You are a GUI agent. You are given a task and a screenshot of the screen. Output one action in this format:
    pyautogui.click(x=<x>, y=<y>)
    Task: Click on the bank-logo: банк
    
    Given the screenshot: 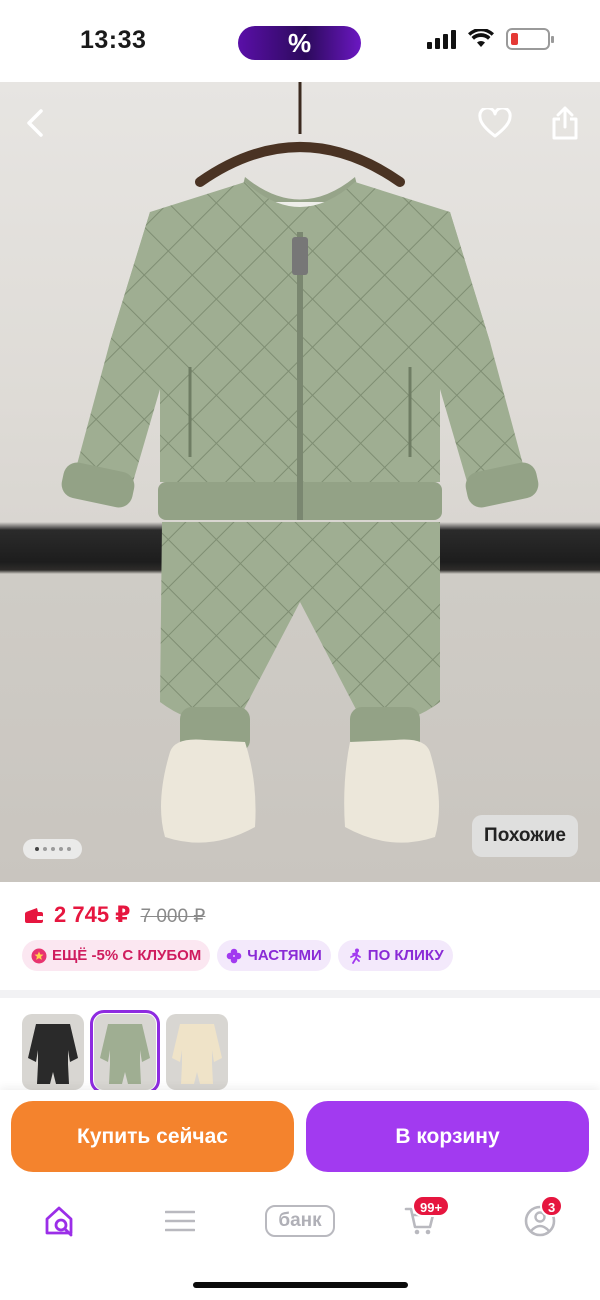 What is the action you would take?
    pyautogui.click(x=300, y=1221)
    